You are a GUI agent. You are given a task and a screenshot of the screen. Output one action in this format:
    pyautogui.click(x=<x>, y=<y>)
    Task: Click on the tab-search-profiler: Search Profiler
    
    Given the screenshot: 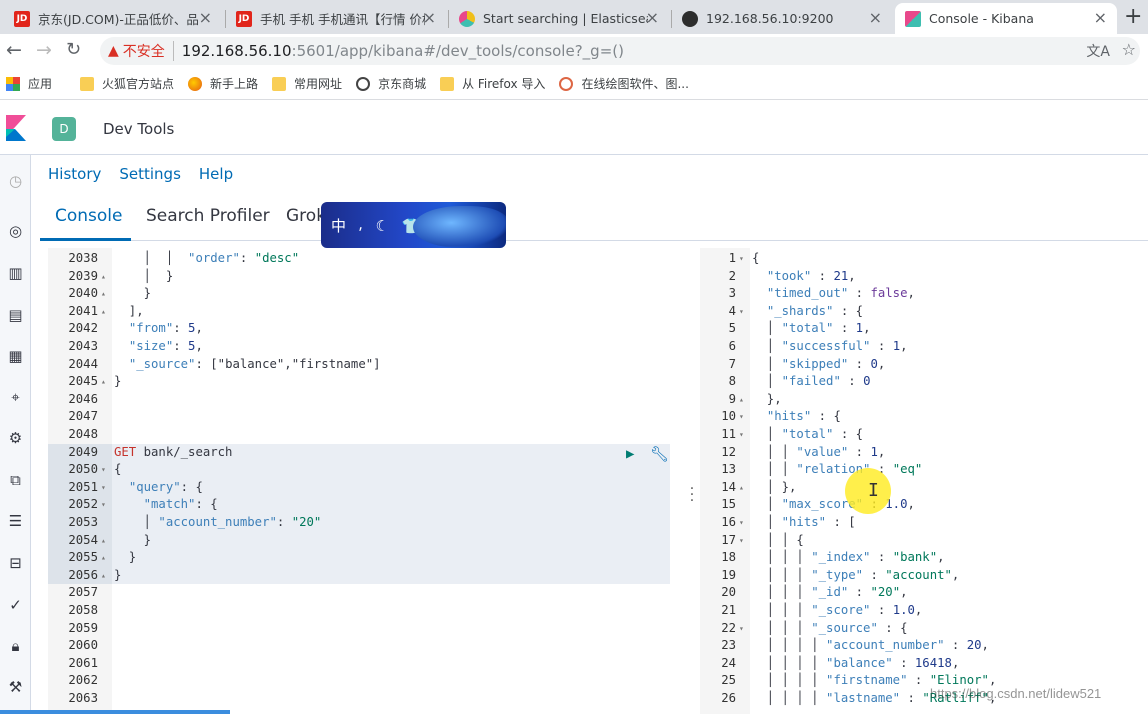 What is the action you would take?
    pyautogui.click(x=208, y=216)
    